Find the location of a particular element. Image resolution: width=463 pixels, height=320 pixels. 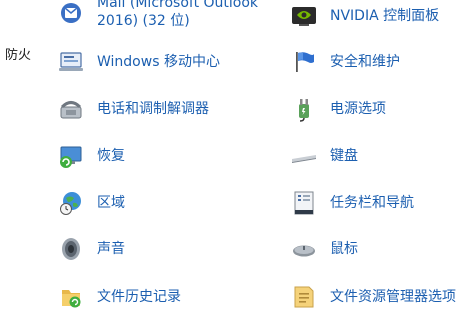

security-maintenance-label: 安全和维护 is located at coordinates (365, 62).